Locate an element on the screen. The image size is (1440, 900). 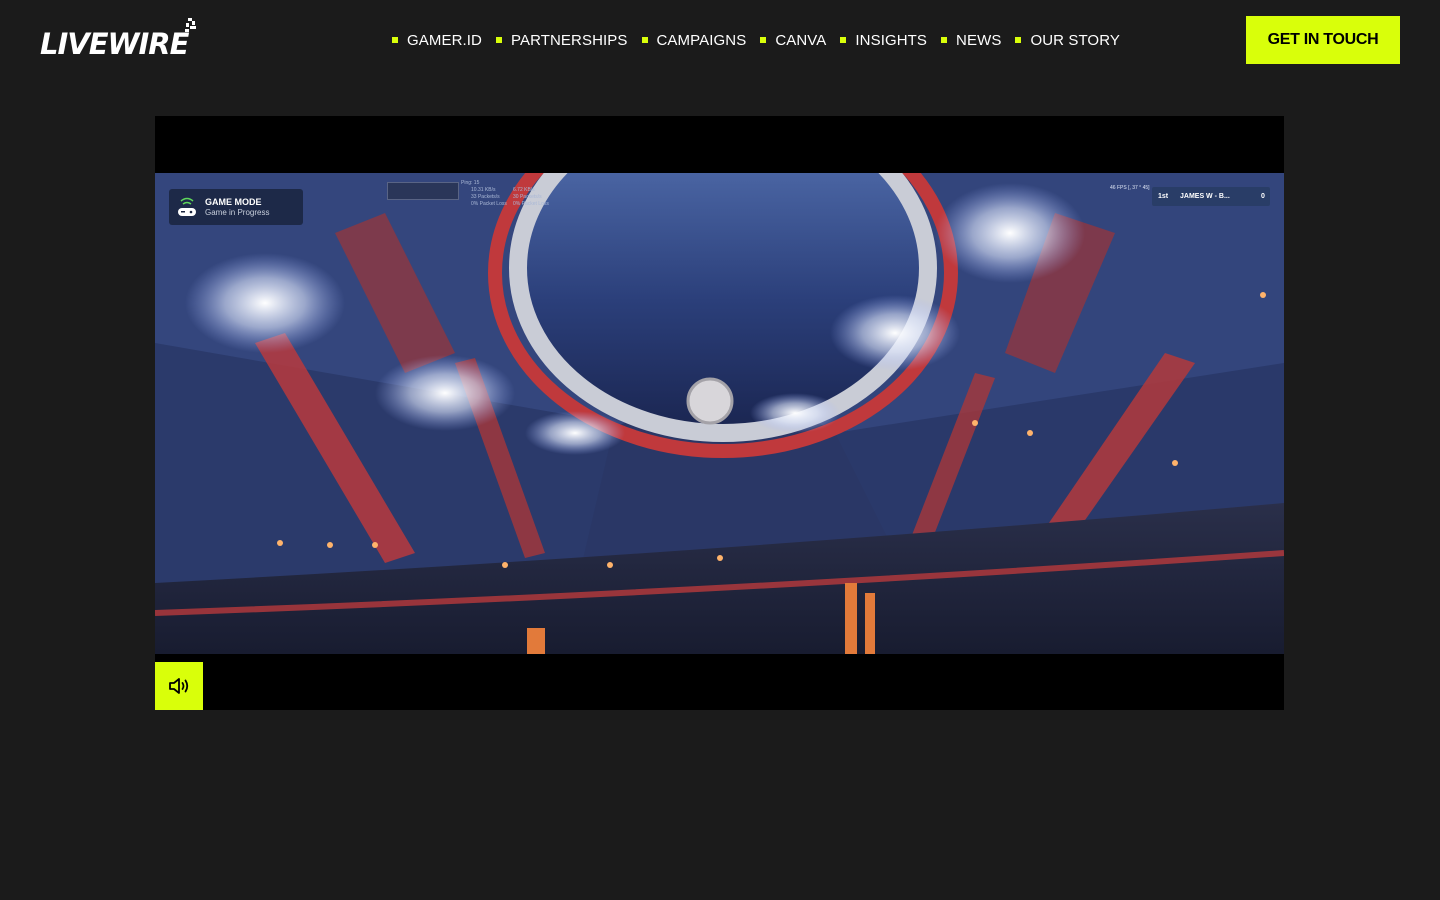
nav-label: INSIGHTS is located at coordinates (891, 40).